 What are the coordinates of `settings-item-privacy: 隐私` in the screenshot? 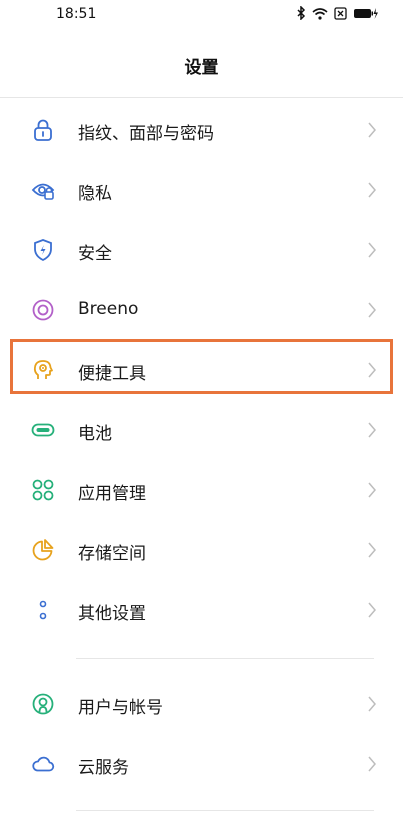 It's located at (201, 190).